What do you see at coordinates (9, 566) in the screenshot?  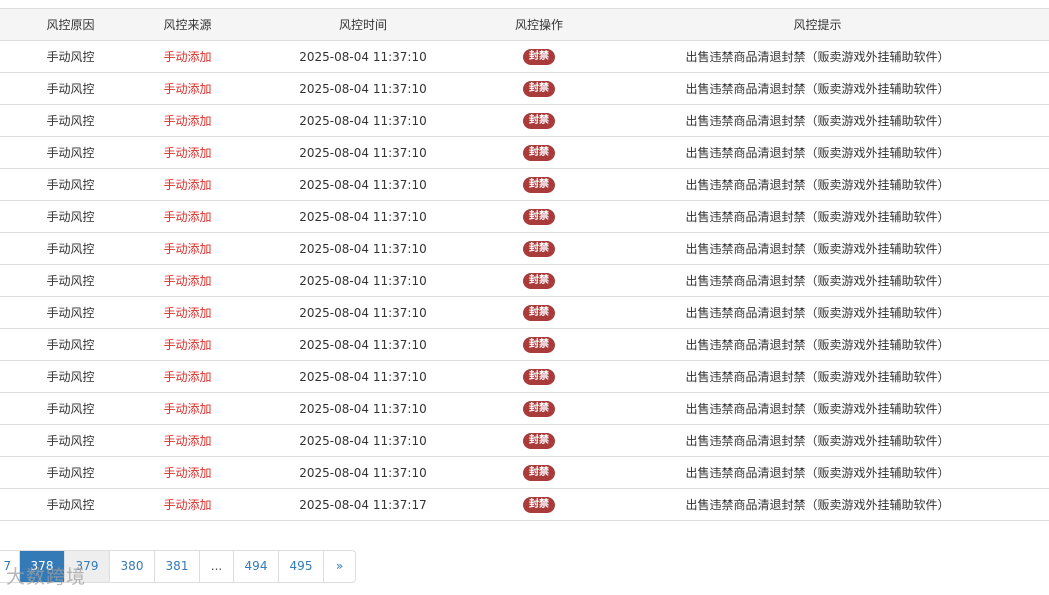 I see `page-link-7: 7` at bounding box center [9, 566].